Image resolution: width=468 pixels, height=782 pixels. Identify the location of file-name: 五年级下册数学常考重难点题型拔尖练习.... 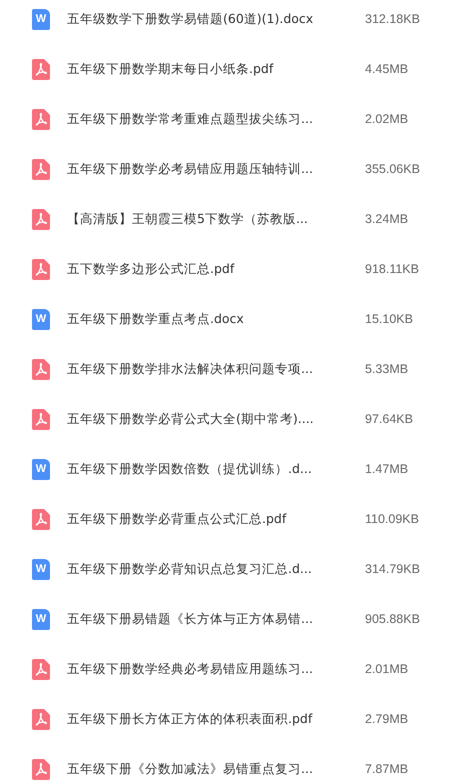
(217, 119).